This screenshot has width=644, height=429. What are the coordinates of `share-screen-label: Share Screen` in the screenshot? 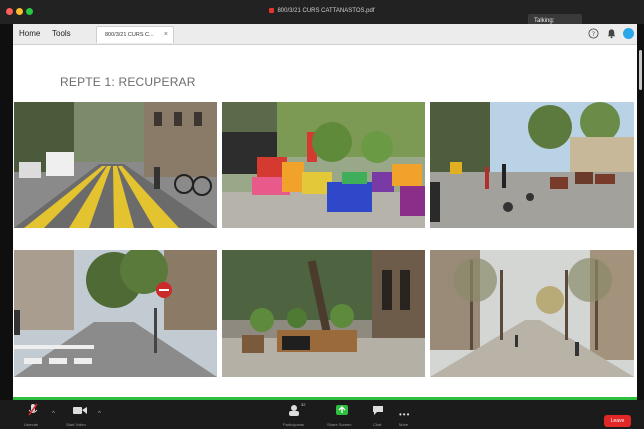 It's located at (339, 424).